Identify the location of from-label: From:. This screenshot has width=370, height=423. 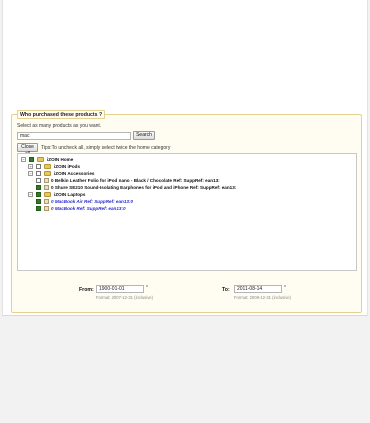
(86, 290).